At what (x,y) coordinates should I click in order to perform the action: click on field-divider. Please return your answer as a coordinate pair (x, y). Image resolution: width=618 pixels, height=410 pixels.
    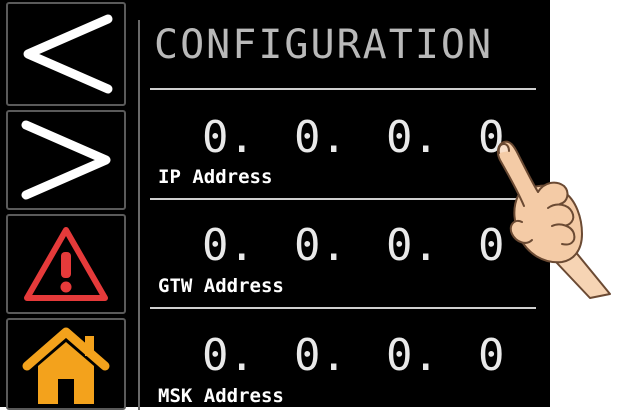
    Looking at the image, I should click on (343, 308).